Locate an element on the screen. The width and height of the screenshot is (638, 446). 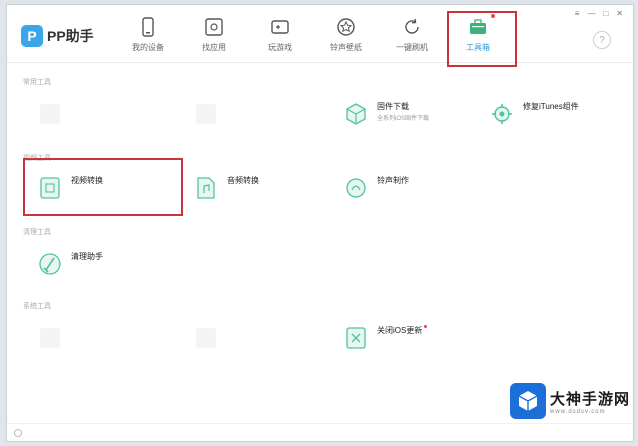
tool-name: 关闭iOS更新 is located at coordinates (425, 330).